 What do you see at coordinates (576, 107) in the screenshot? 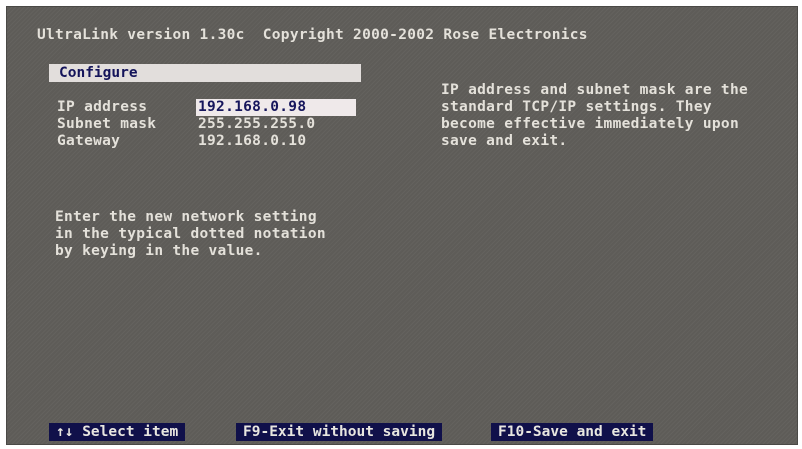
I see `help-text-right-line: standard TCP/IP settings. They` at bounding box center [576, 107].